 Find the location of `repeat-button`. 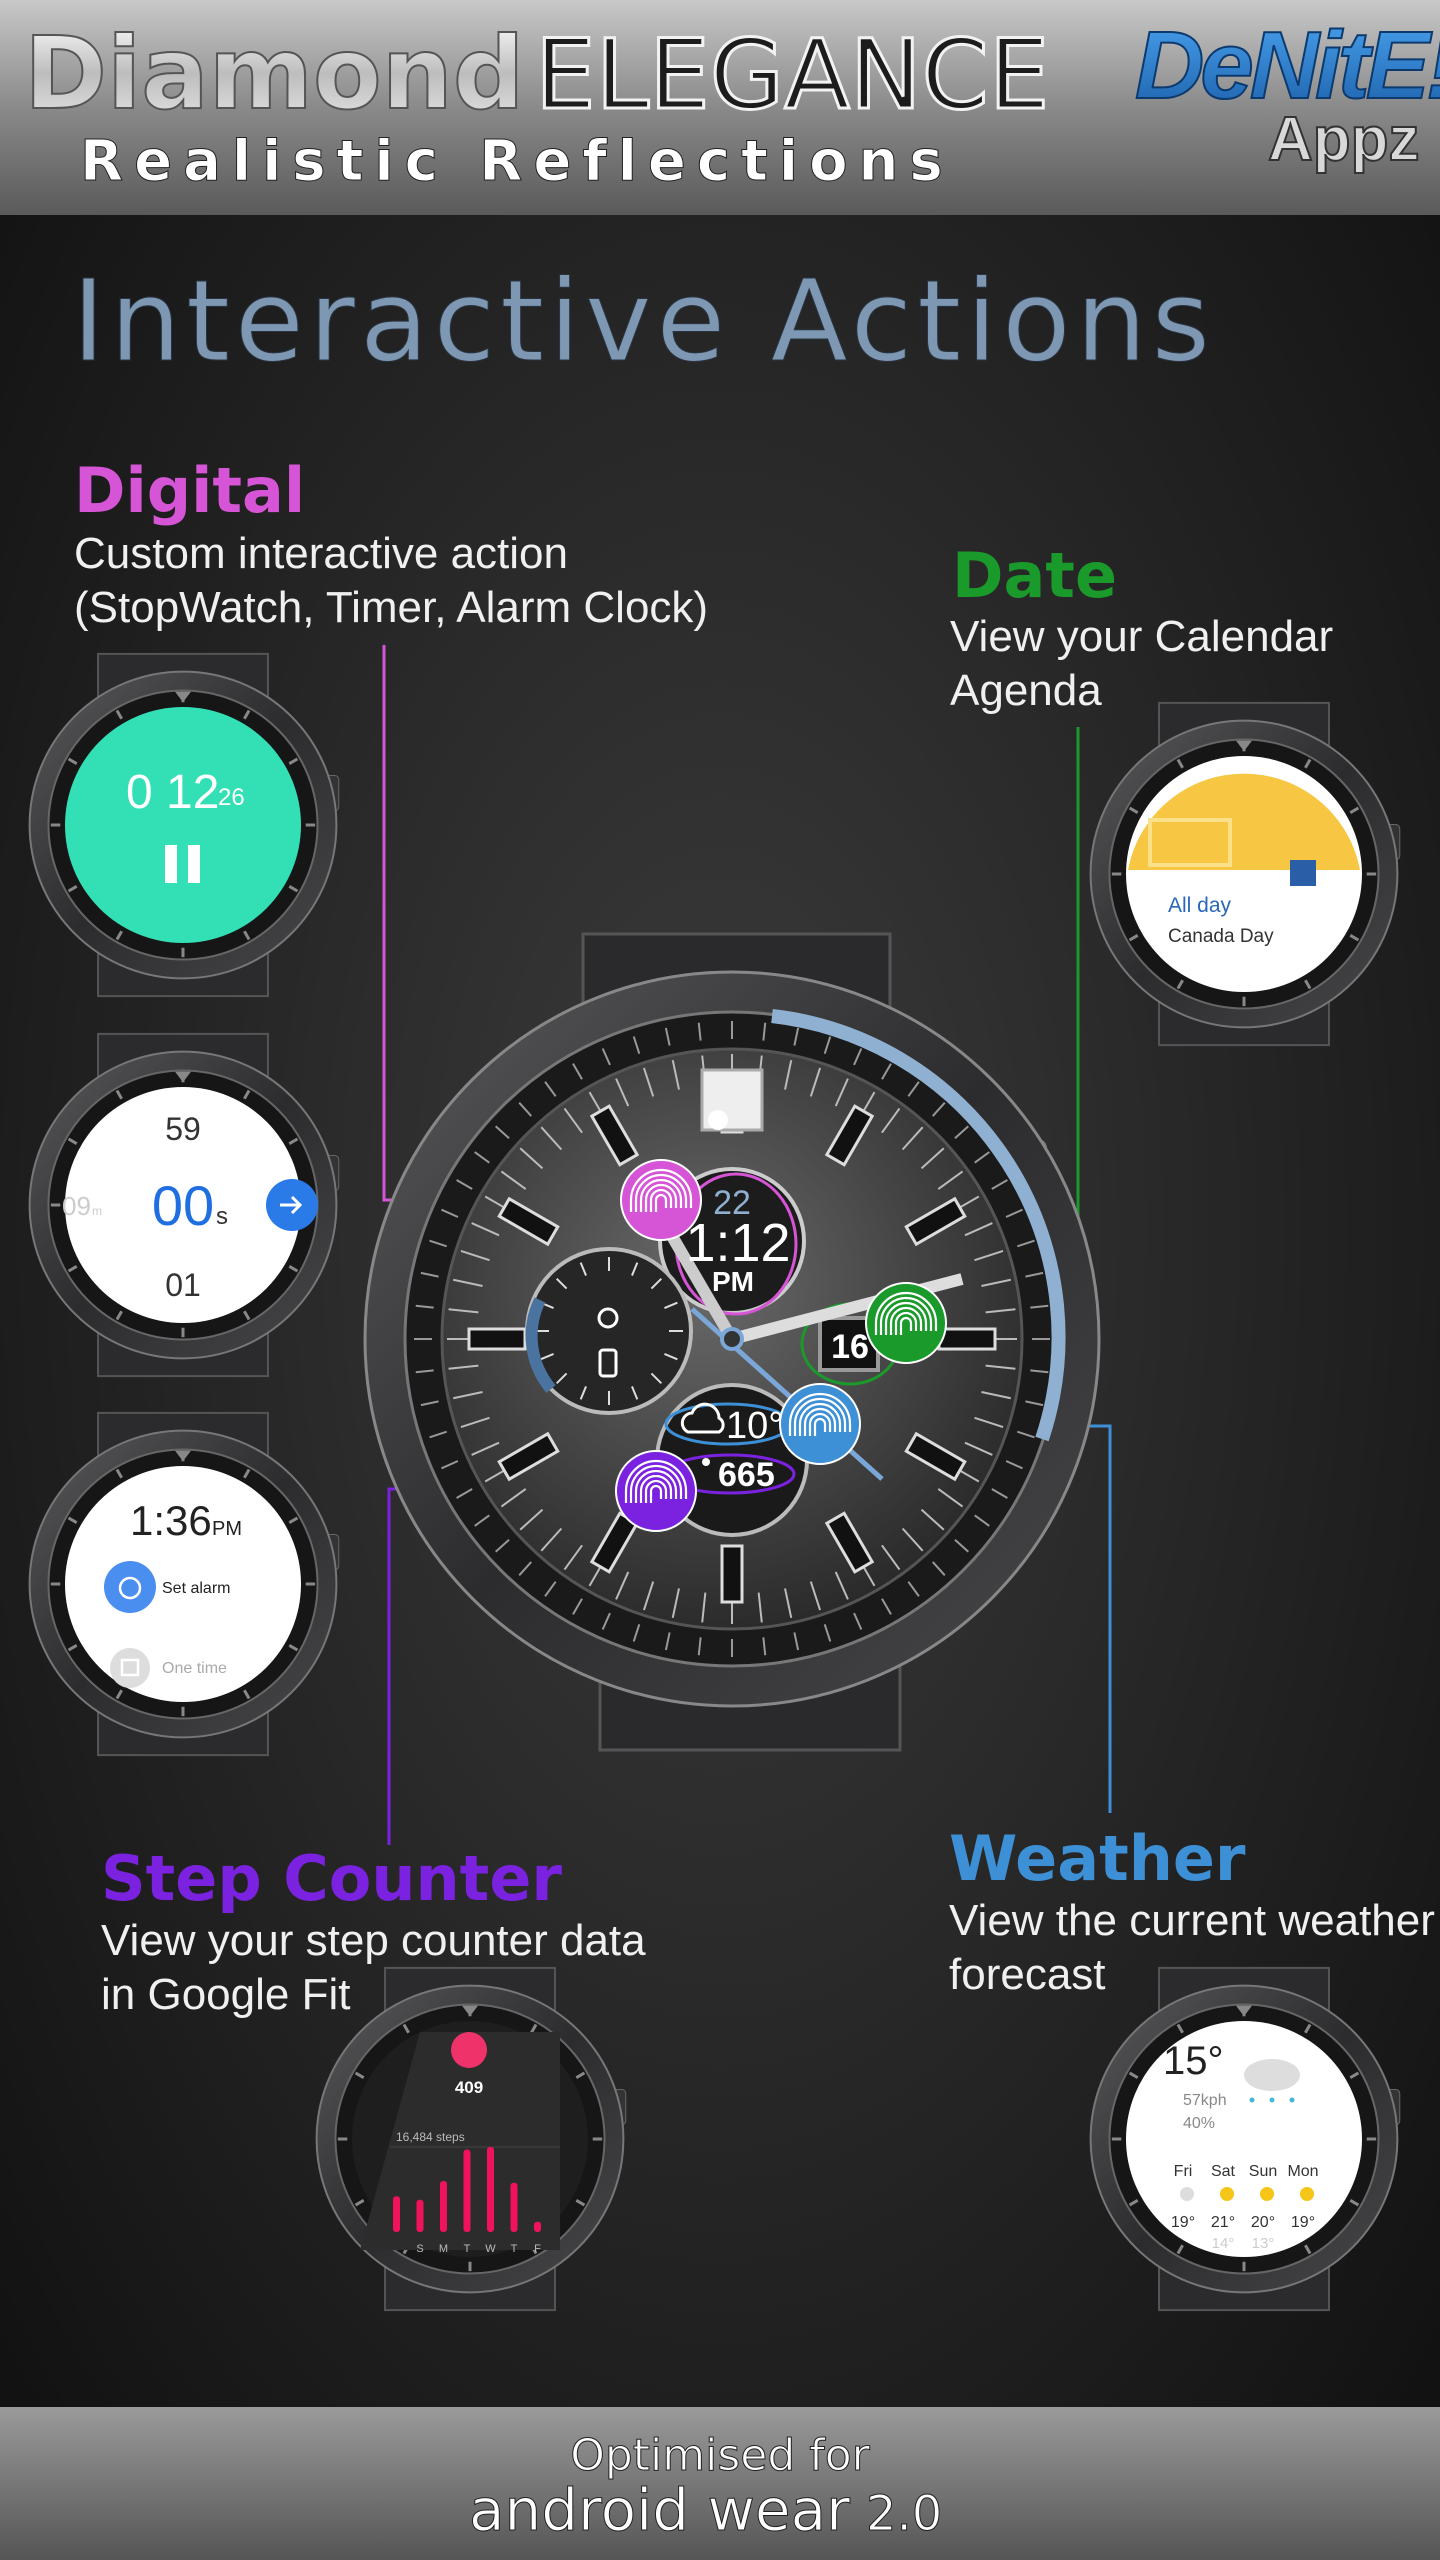

repeat-button is located at coordinates (130, 1668).